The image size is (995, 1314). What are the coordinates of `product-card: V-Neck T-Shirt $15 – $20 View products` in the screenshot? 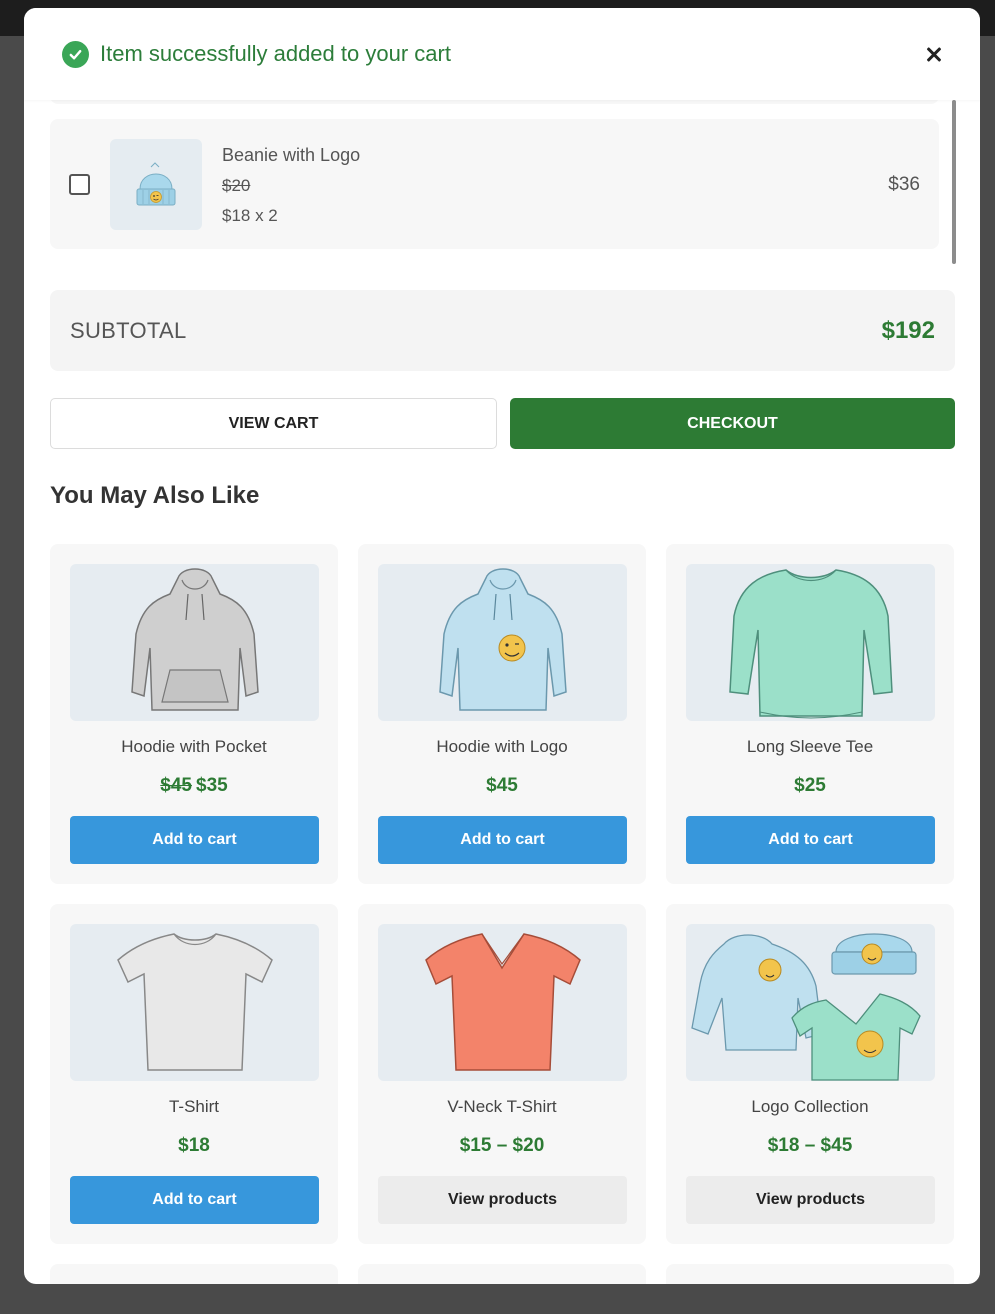 It's located at (502, 1074).